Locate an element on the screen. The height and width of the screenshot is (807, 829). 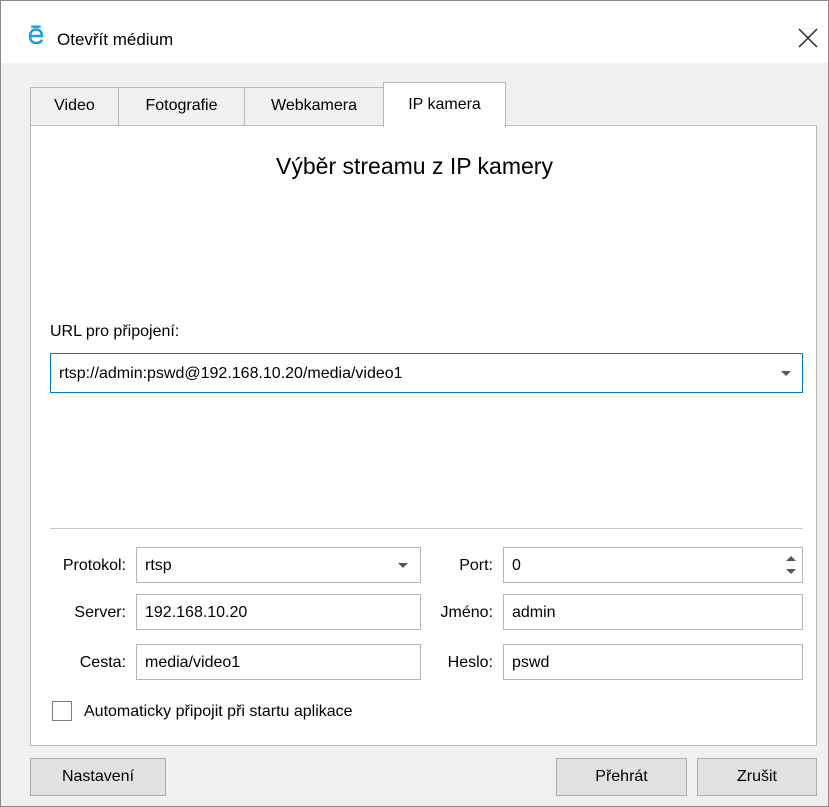
username-label: Jméno: is located at coordinates (466, 612).